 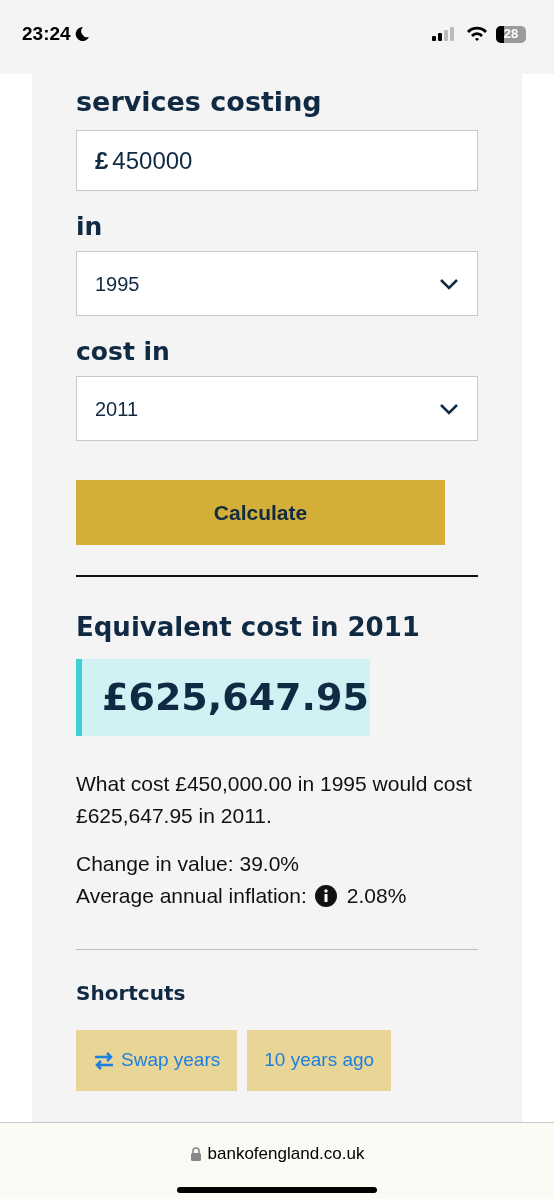 I want to click on swap-arrows-icon, so click(x=104, y=1060).